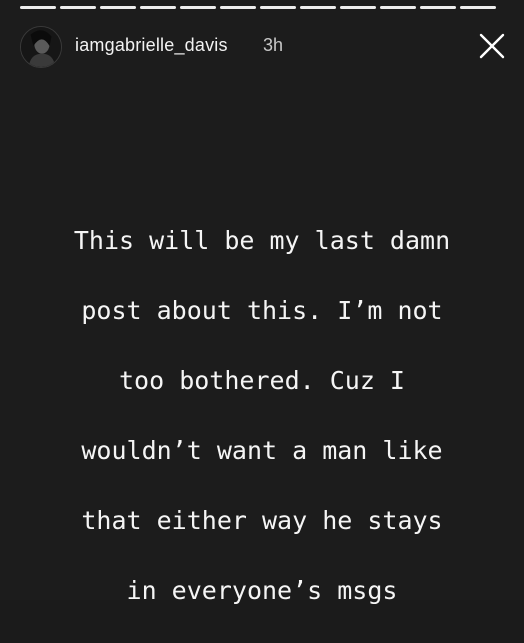 The width and height of the screenshot is (524, 643). I want to click on close-icon, so click(492, 46).